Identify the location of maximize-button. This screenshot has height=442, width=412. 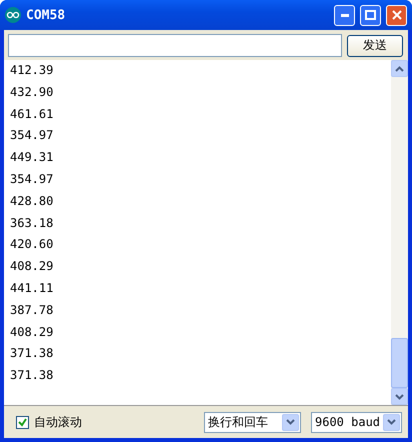
(370, 15).